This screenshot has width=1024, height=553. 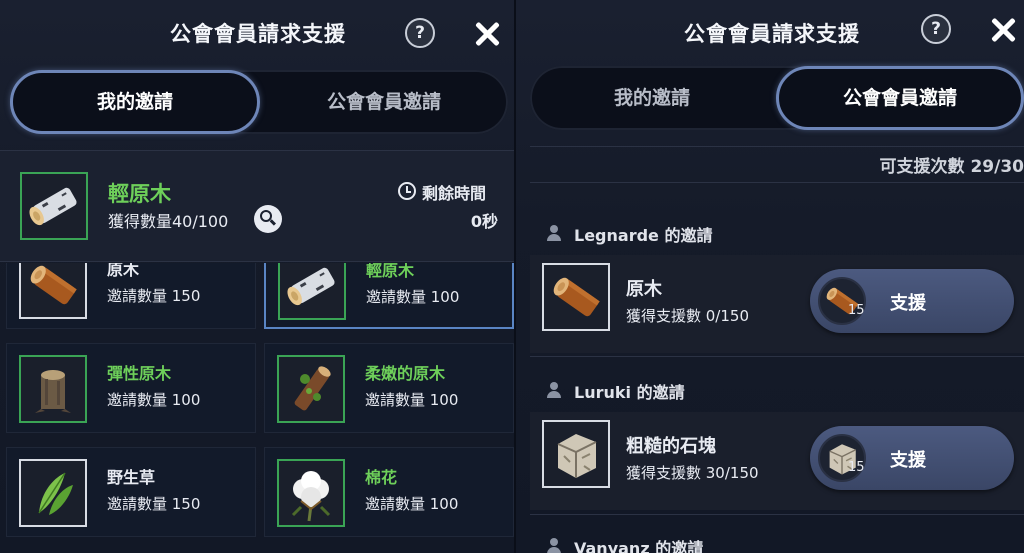 I want to click on obtained-count: 獲得數量40/100, so click(x=168, y=221).